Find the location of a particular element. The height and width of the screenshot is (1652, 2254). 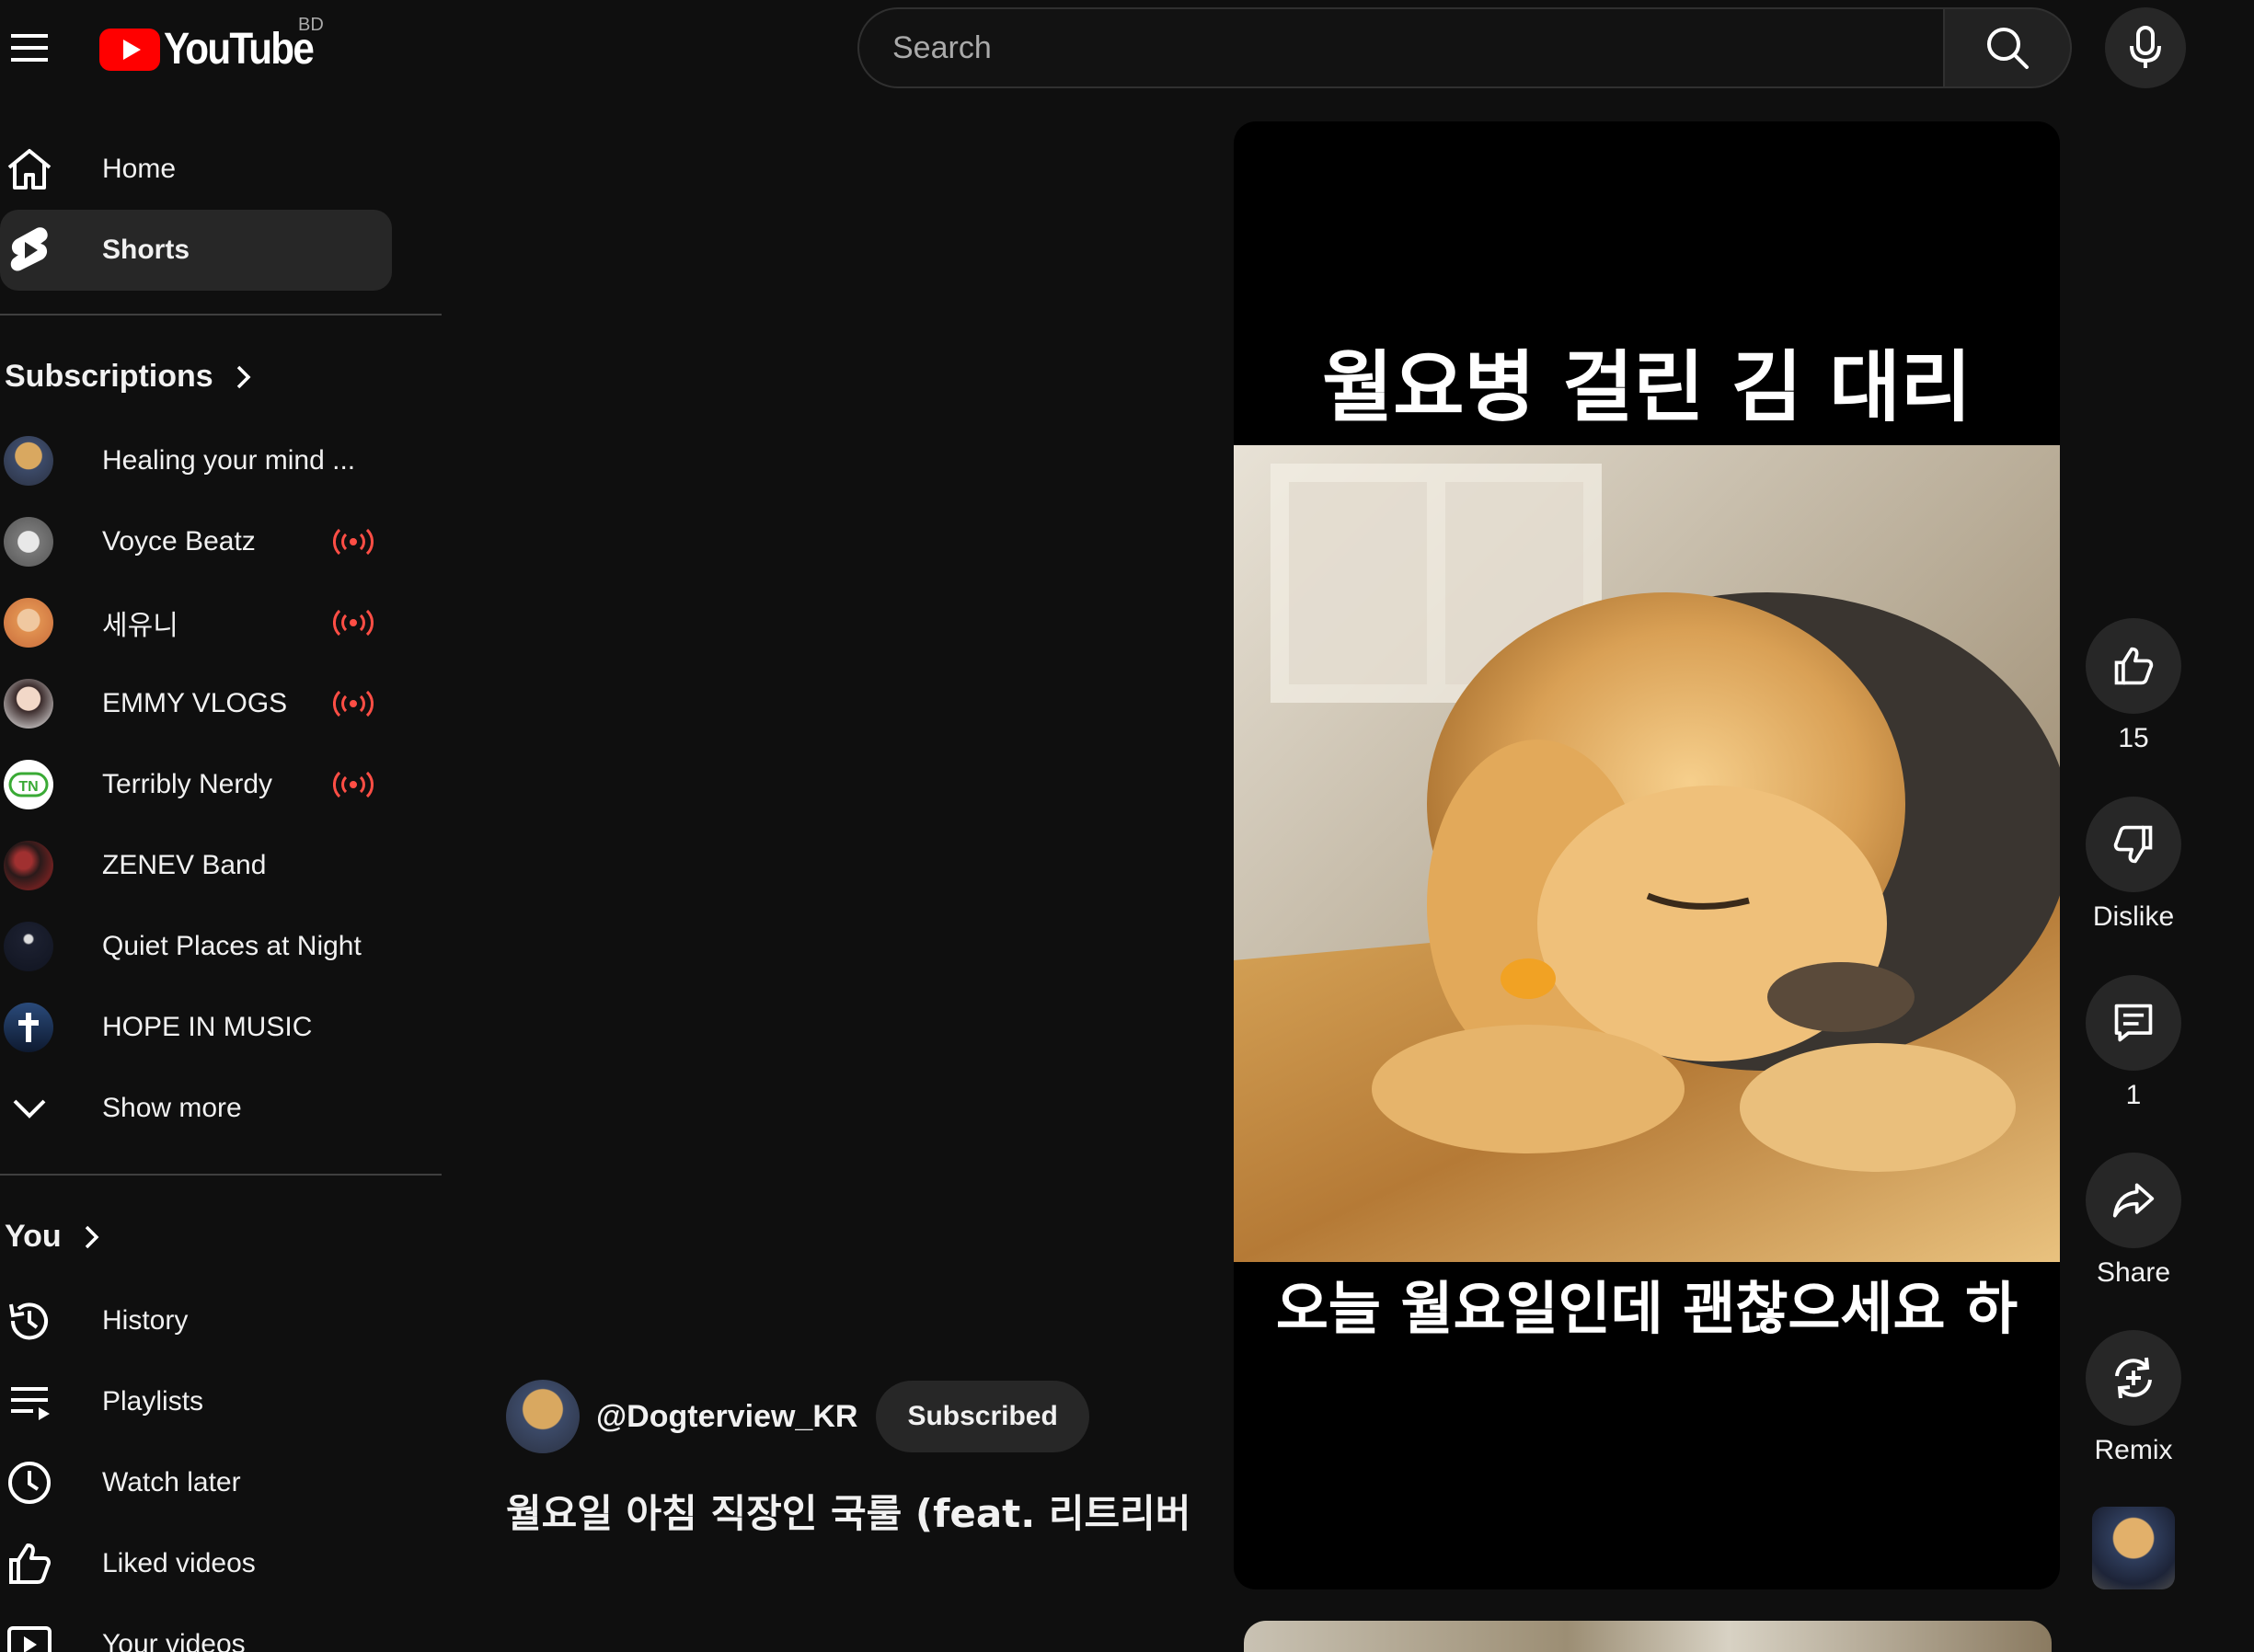

comment-action: 1 is located at coordinates (2133, 1043).